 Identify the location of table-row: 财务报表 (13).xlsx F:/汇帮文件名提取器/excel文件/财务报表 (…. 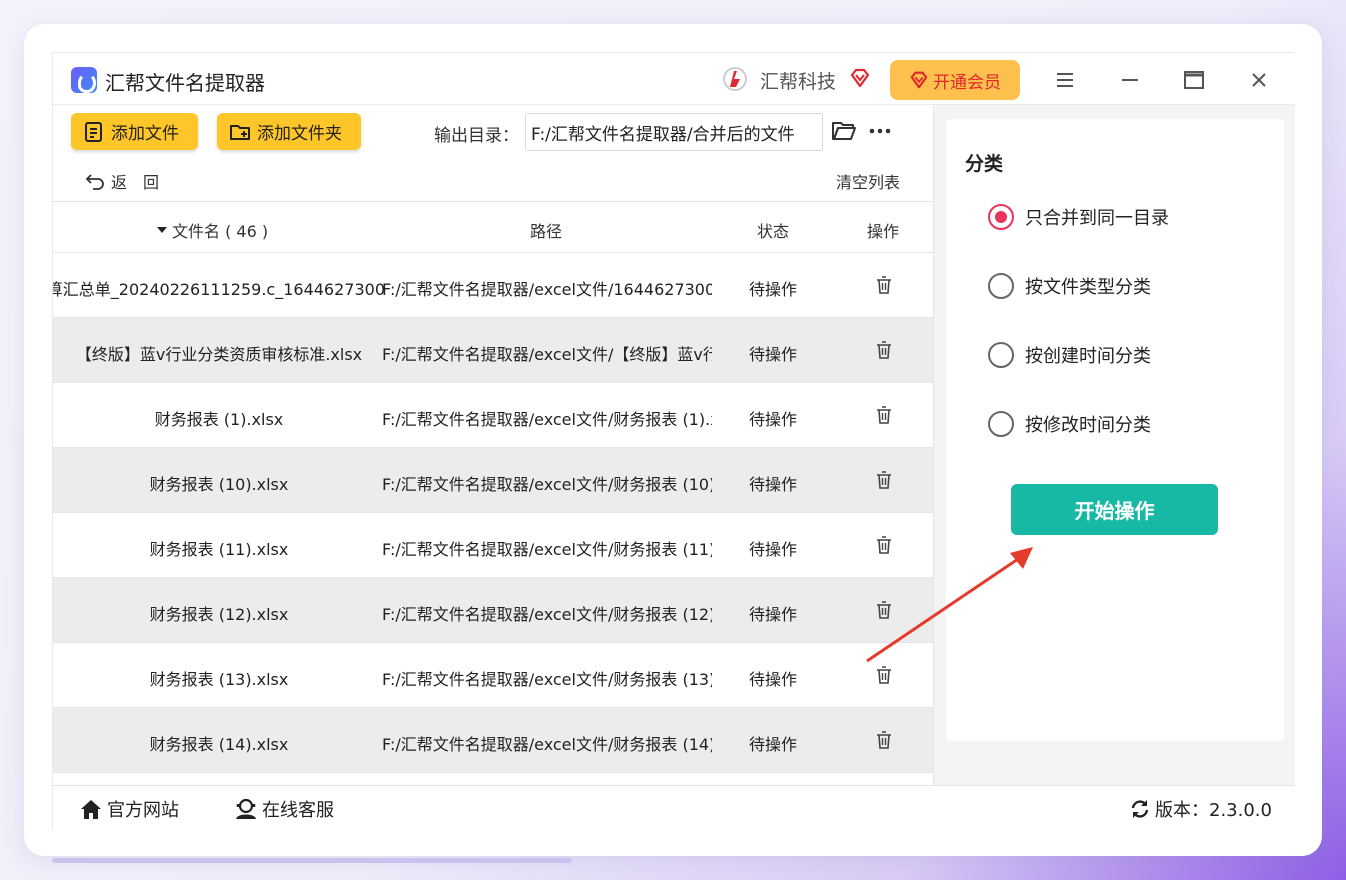
(493, 675).